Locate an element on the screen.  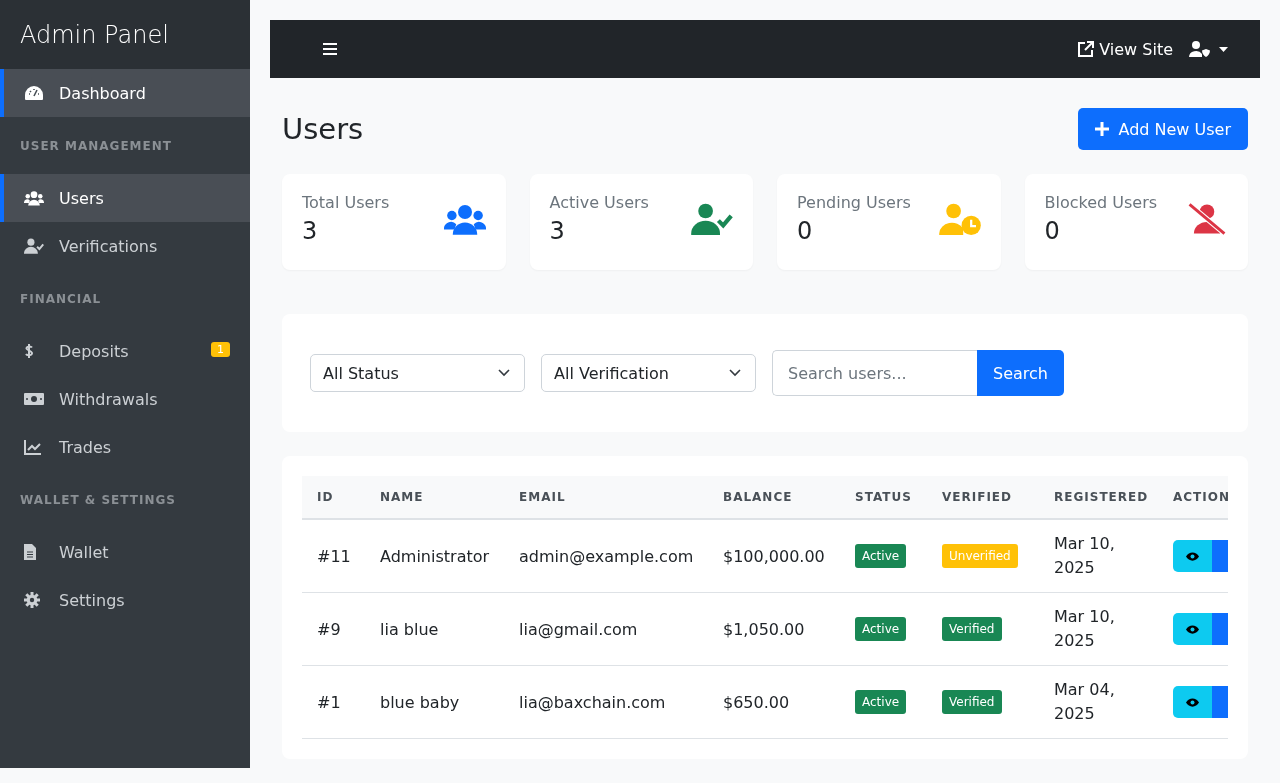
table-cell: lia@baxchain.com is located at coordinates (606, 702).